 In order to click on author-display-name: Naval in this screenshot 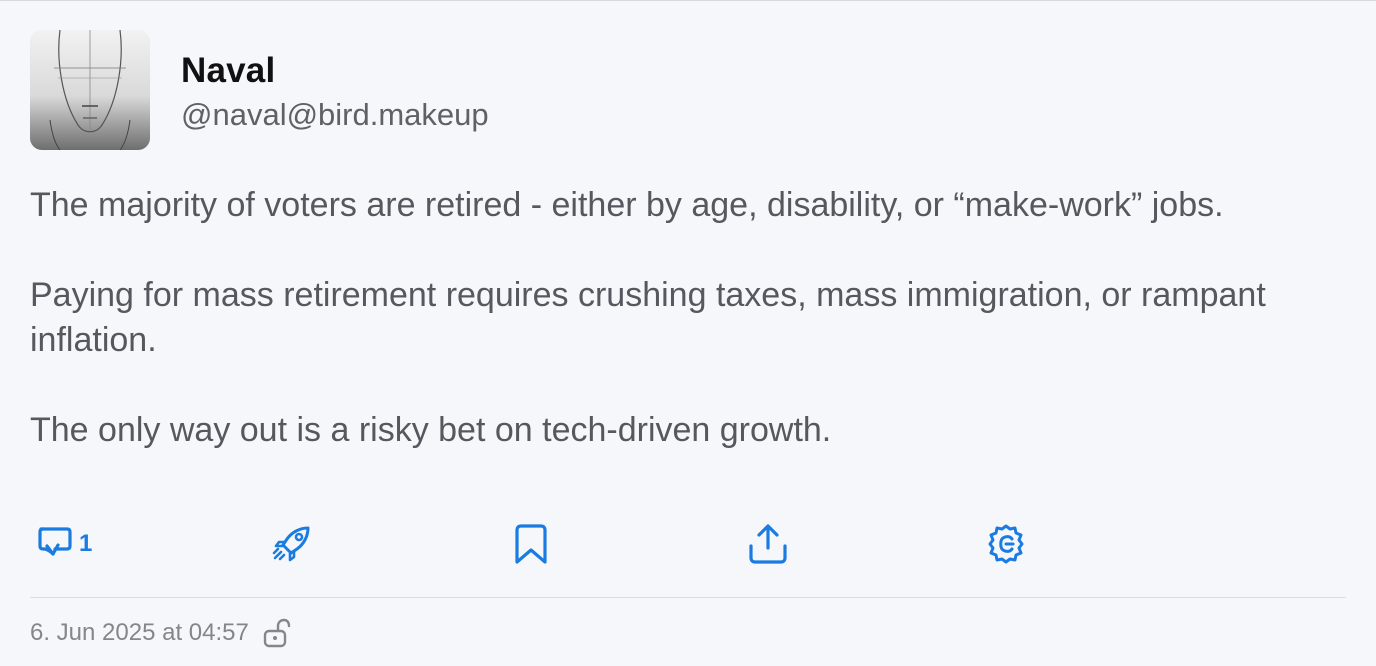, I will do `click(228, 71)`.